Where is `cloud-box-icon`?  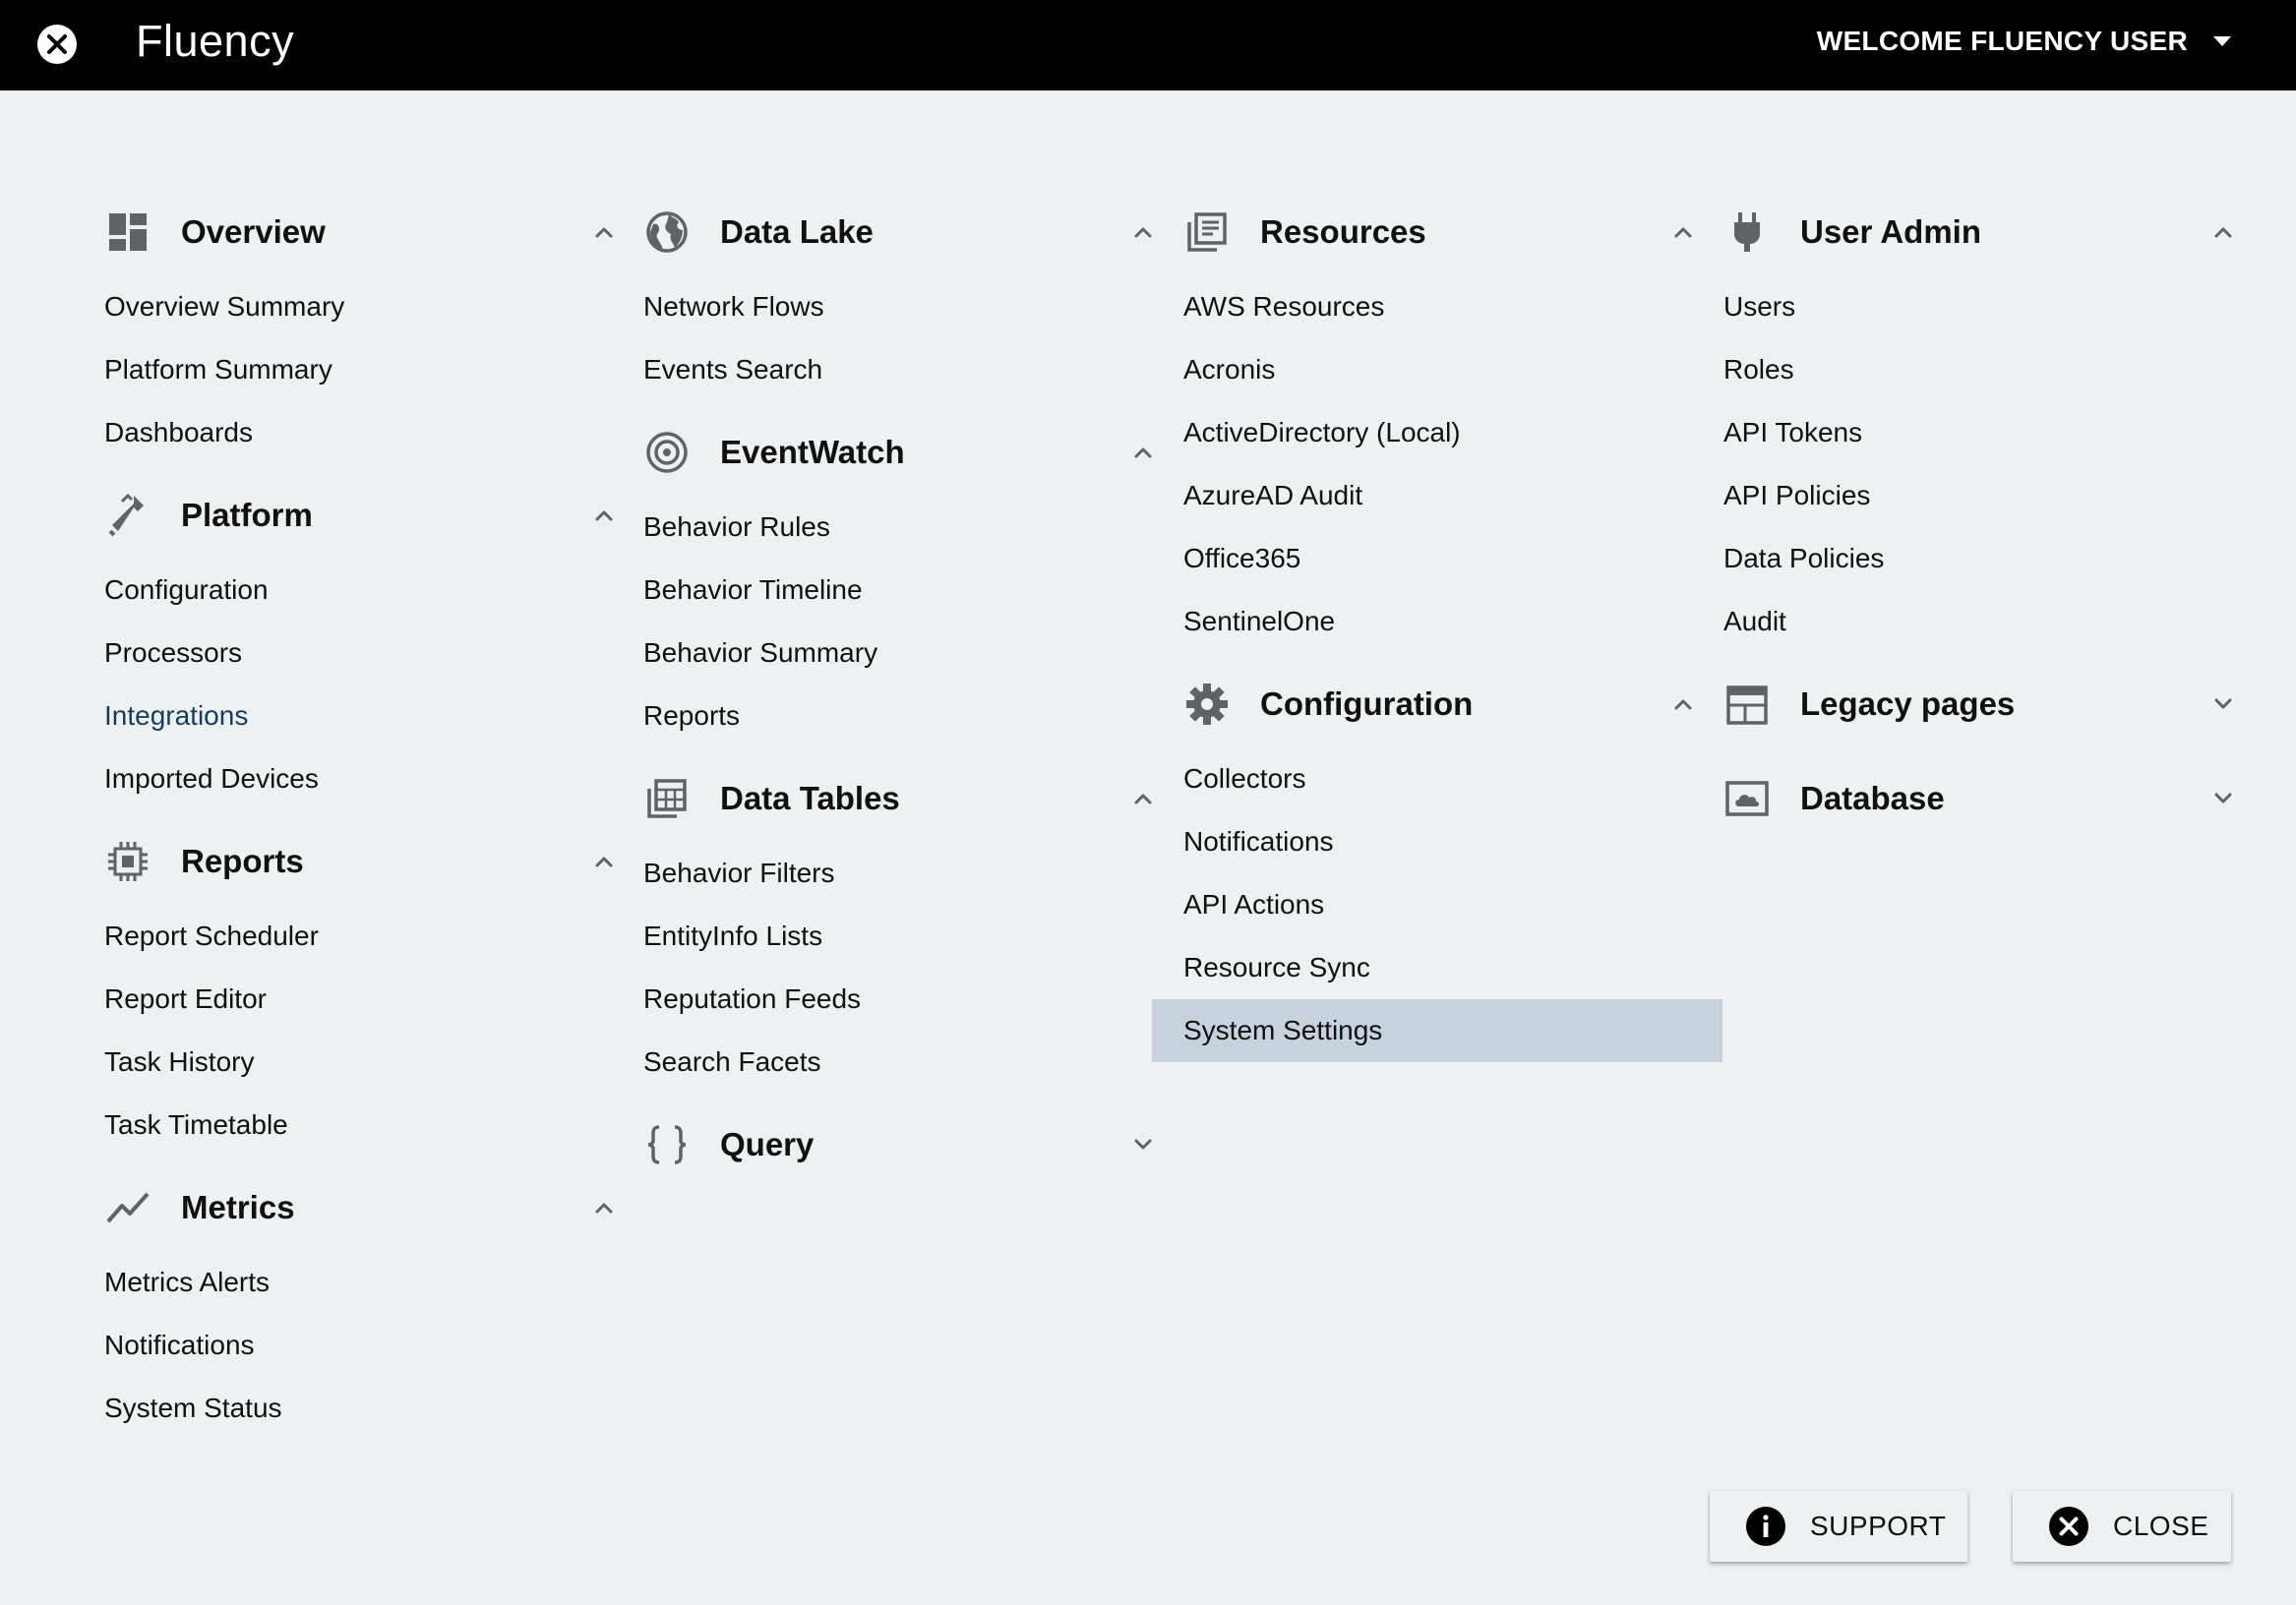
cloud-box-icon is located at coordinates (1747, 798).